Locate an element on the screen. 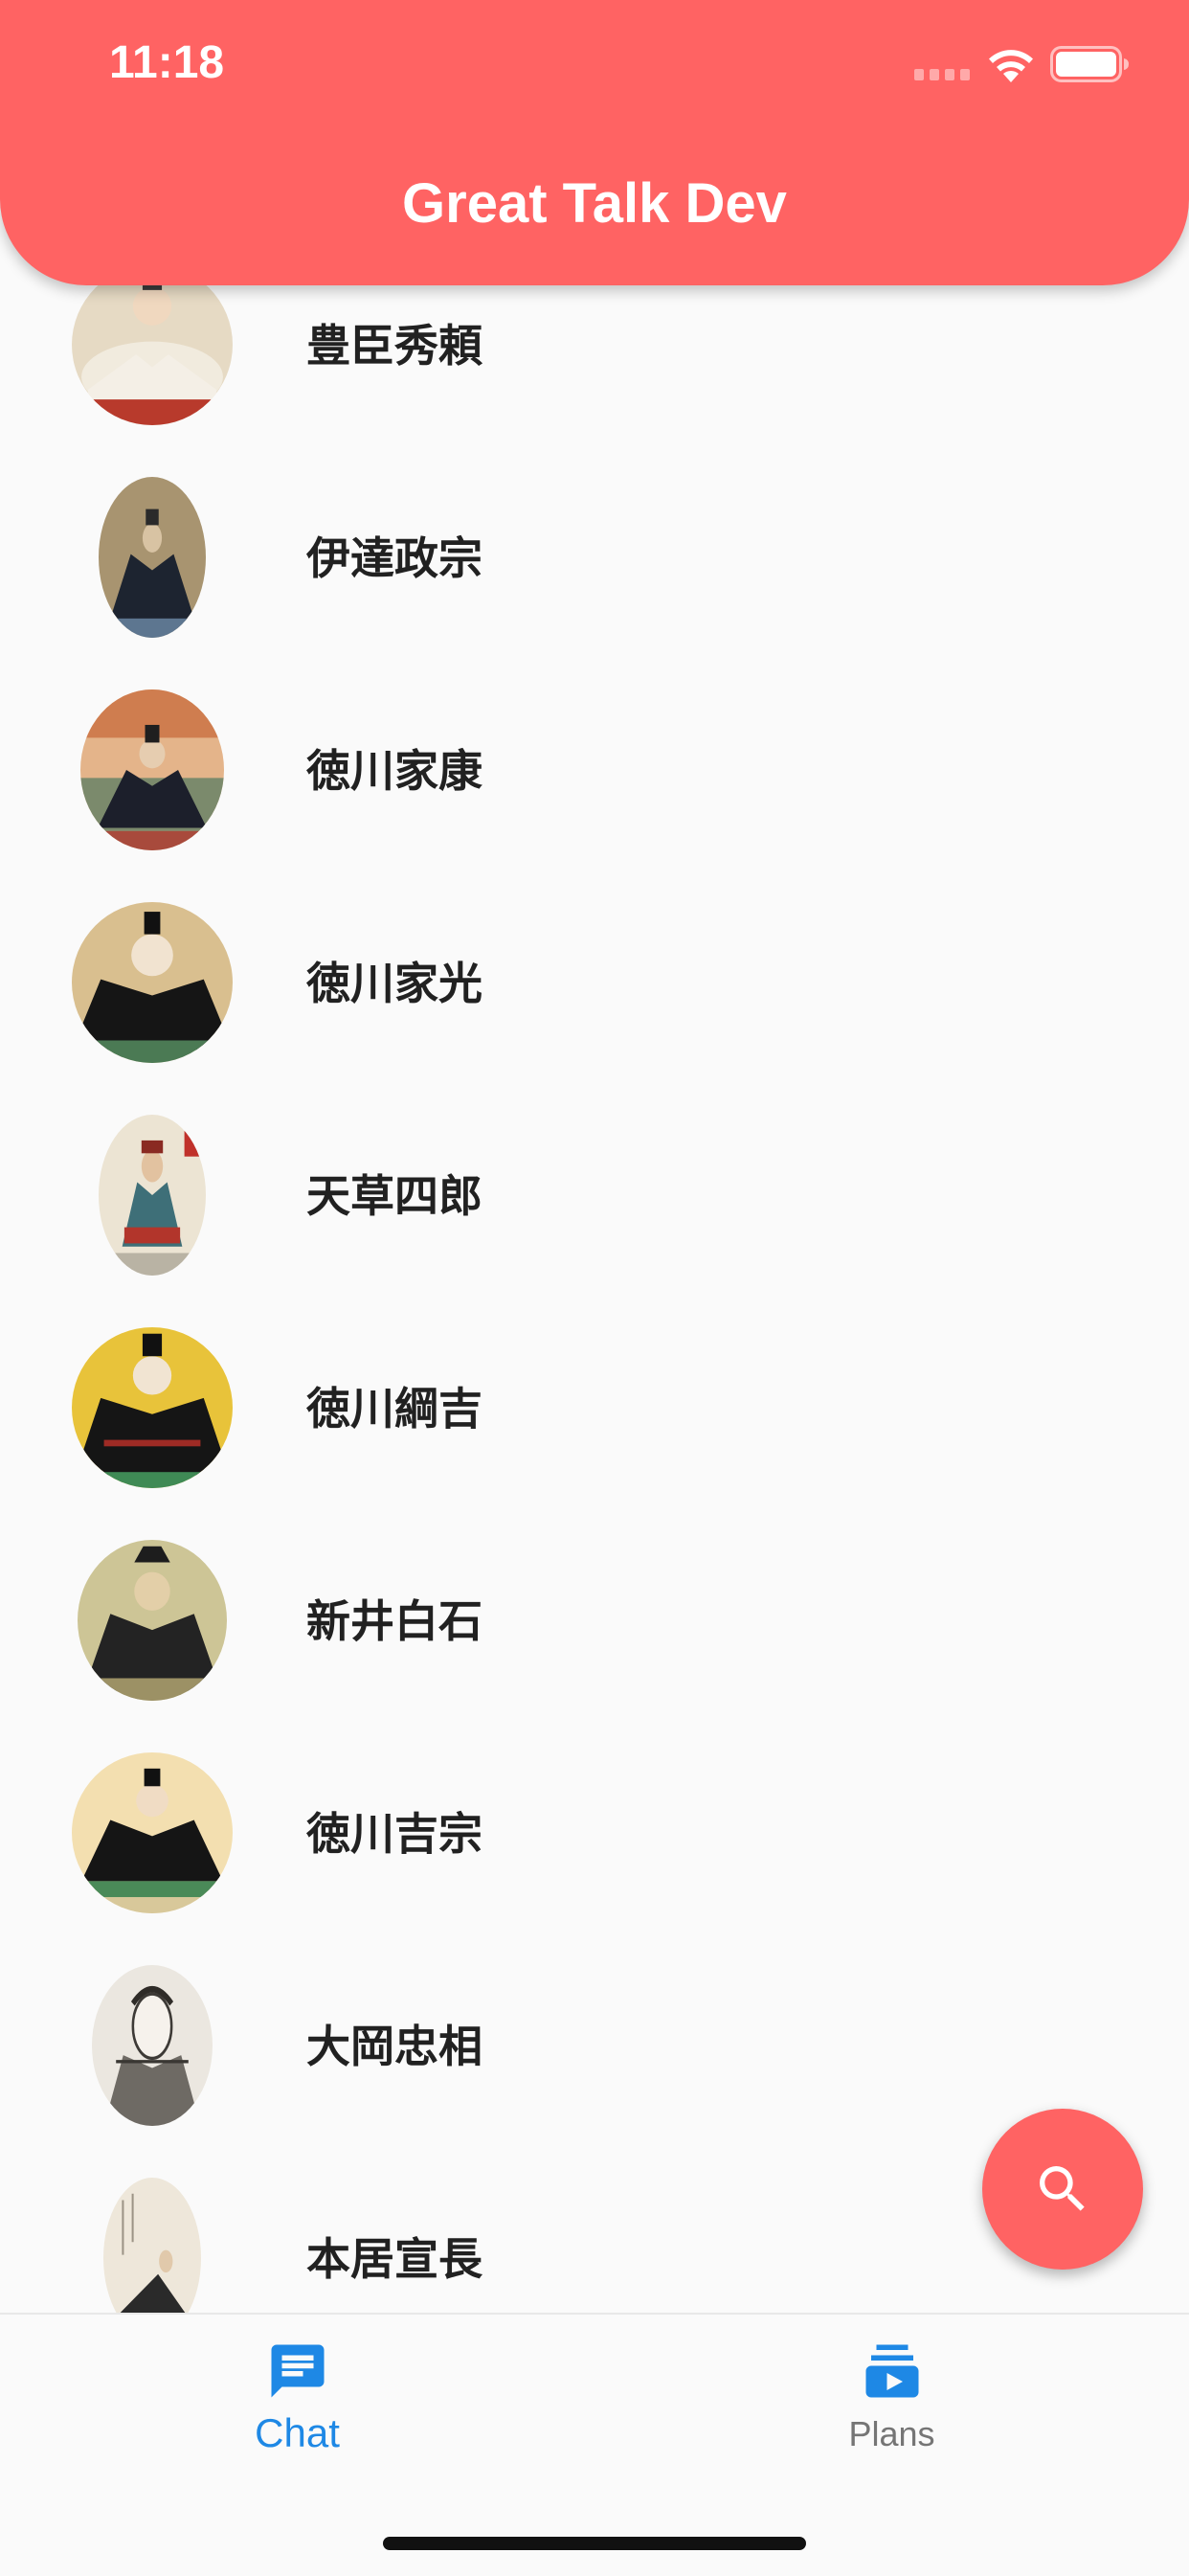 The image size is (1189, 2576). person-name: 伊達政宗 is located at coordinates (394, 558).